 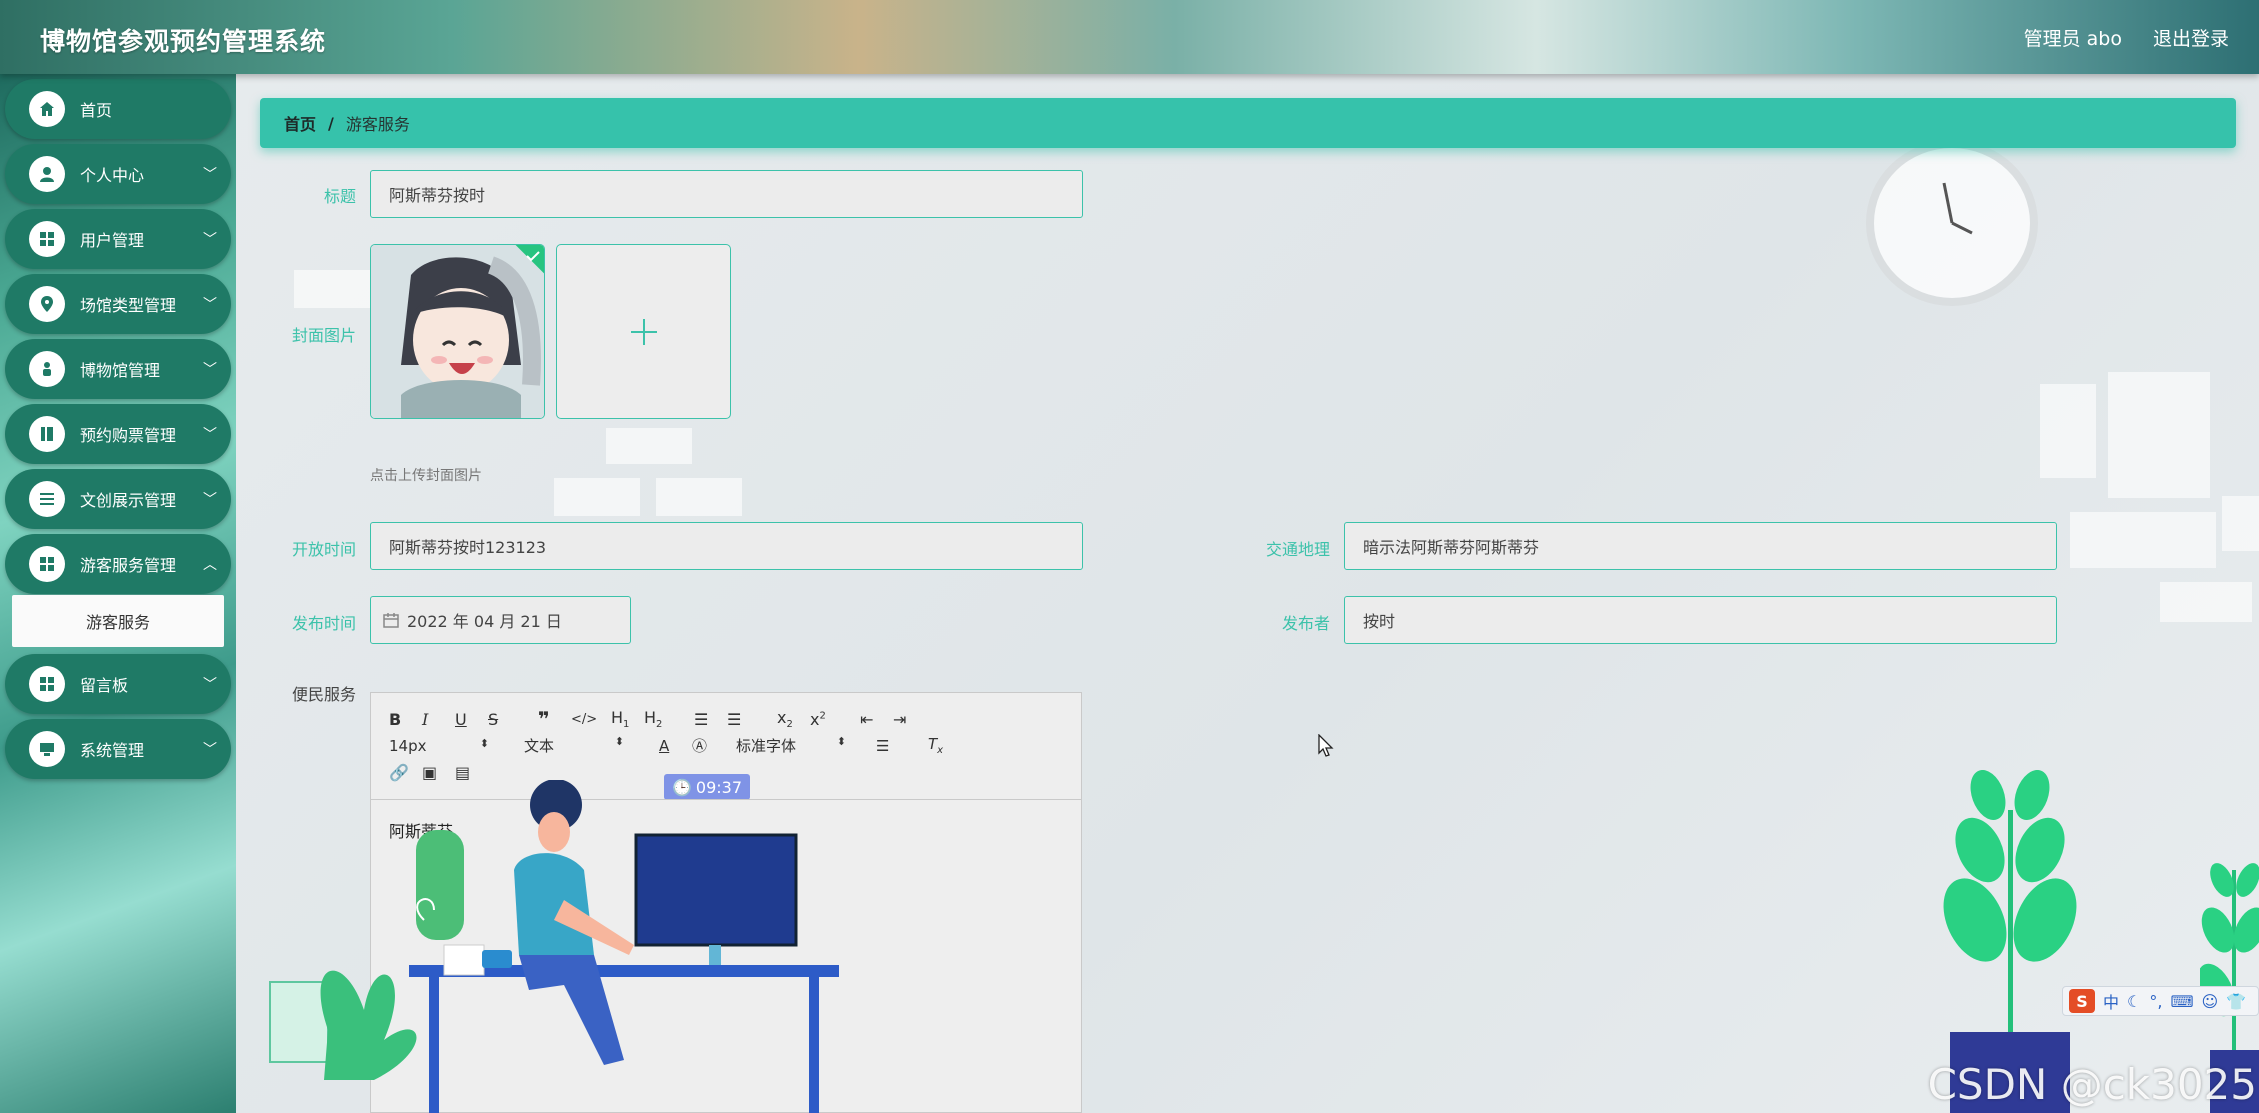 I want to click on sidebar-item-museum: 博物馆管理 ﹀, so click(x=118, y=369).